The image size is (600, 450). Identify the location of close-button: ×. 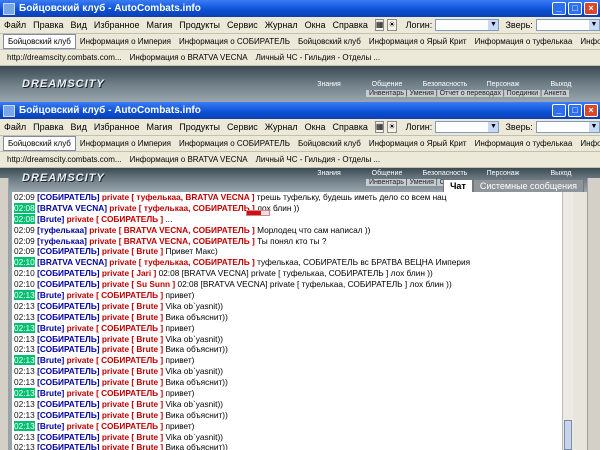
(591, 110).